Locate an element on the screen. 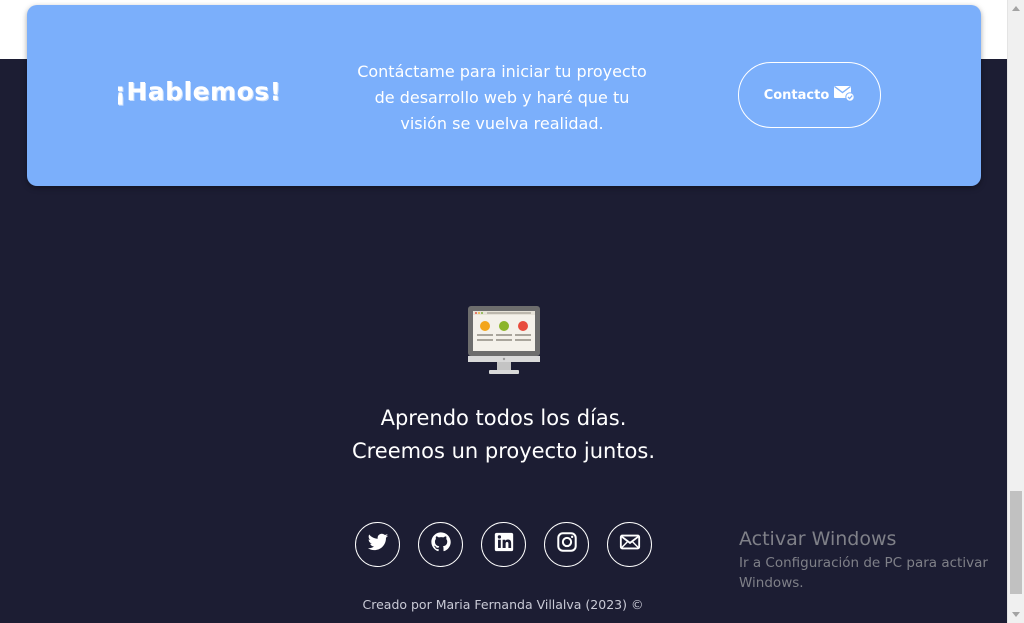  email-link is located at coordinates (629, 544).